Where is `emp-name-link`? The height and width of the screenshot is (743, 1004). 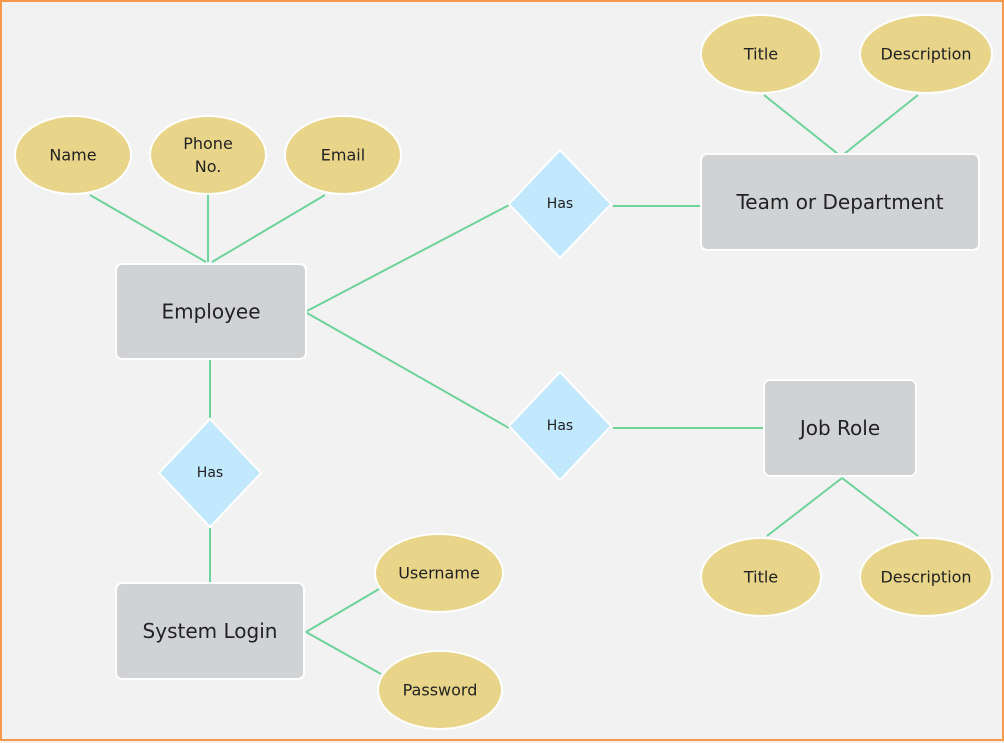 emp-name-link is located at coordinates (148, 228).